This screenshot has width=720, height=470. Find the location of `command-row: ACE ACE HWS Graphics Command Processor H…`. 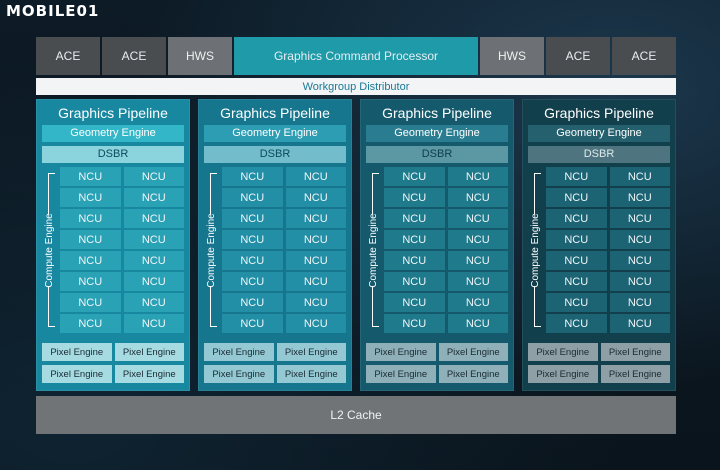

command-row: ACE ACE HWS Graphics Command Processor H… is located at coordinates (356, 56).